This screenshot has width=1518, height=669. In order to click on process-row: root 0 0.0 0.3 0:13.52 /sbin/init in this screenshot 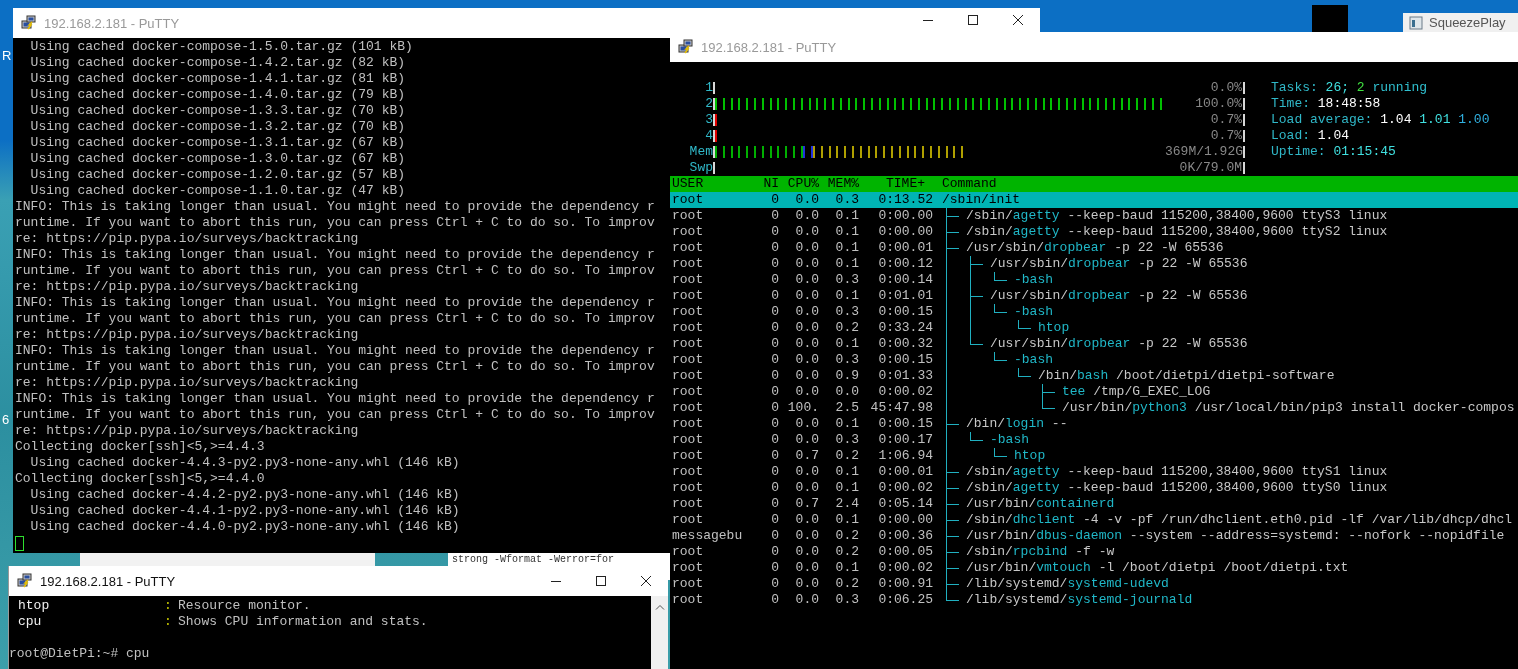, I will do `click(1094, 200)`.